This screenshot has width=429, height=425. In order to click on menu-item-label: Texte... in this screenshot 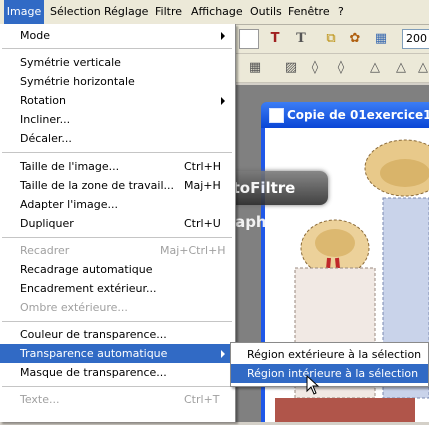, I will do `click(40, 399)`.